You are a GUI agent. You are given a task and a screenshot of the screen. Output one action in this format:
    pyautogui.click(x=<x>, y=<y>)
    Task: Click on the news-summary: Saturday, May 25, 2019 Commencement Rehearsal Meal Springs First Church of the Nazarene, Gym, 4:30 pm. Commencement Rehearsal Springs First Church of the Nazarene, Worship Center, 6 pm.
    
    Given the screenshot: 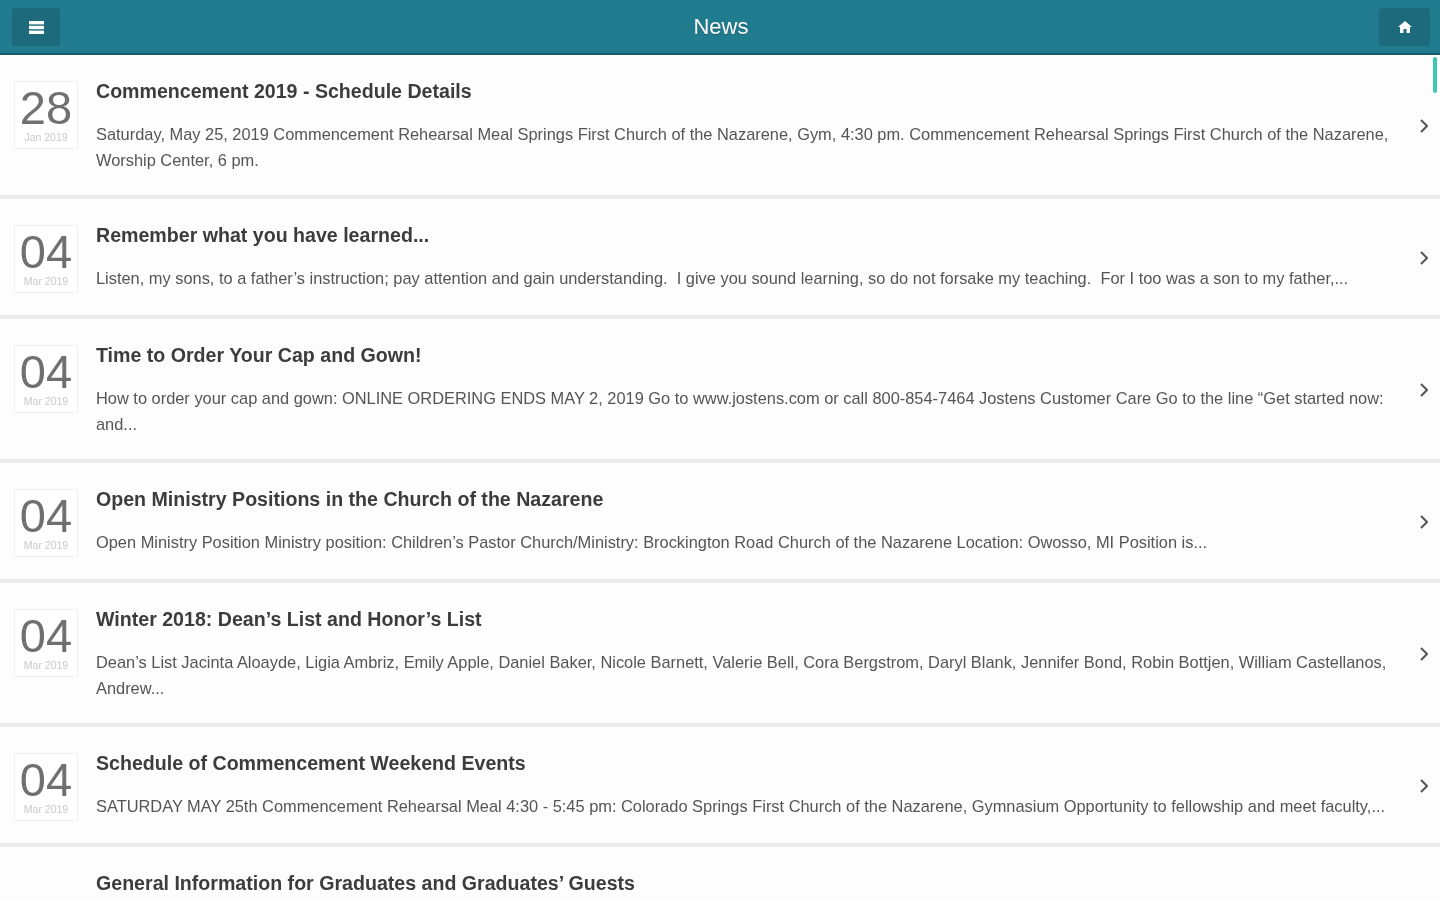 What is the action you would take?
    pyautogui.click(x=743, y=147)
    